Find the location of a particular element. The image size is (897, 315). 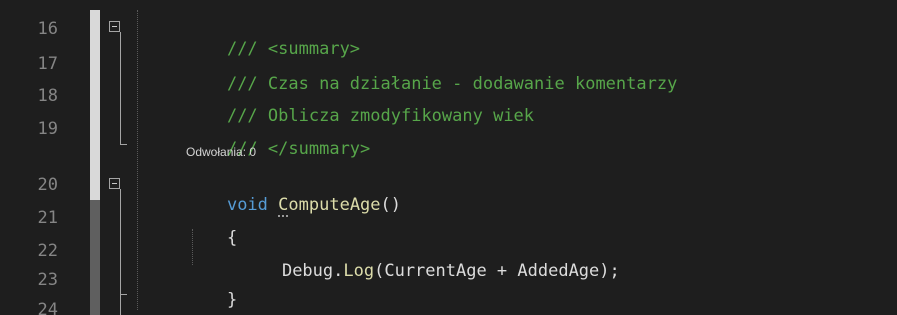

line-number-24: 24 is located at coordinates (47, 307).